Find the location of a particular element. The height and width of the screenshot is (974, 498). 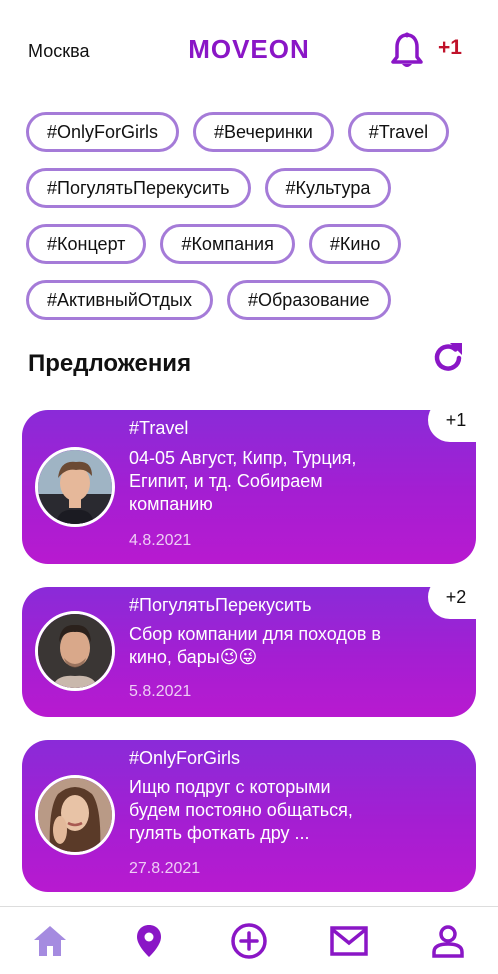

tag-row: #Концерт #Компания #Кино is located at coordinates (251, 244).